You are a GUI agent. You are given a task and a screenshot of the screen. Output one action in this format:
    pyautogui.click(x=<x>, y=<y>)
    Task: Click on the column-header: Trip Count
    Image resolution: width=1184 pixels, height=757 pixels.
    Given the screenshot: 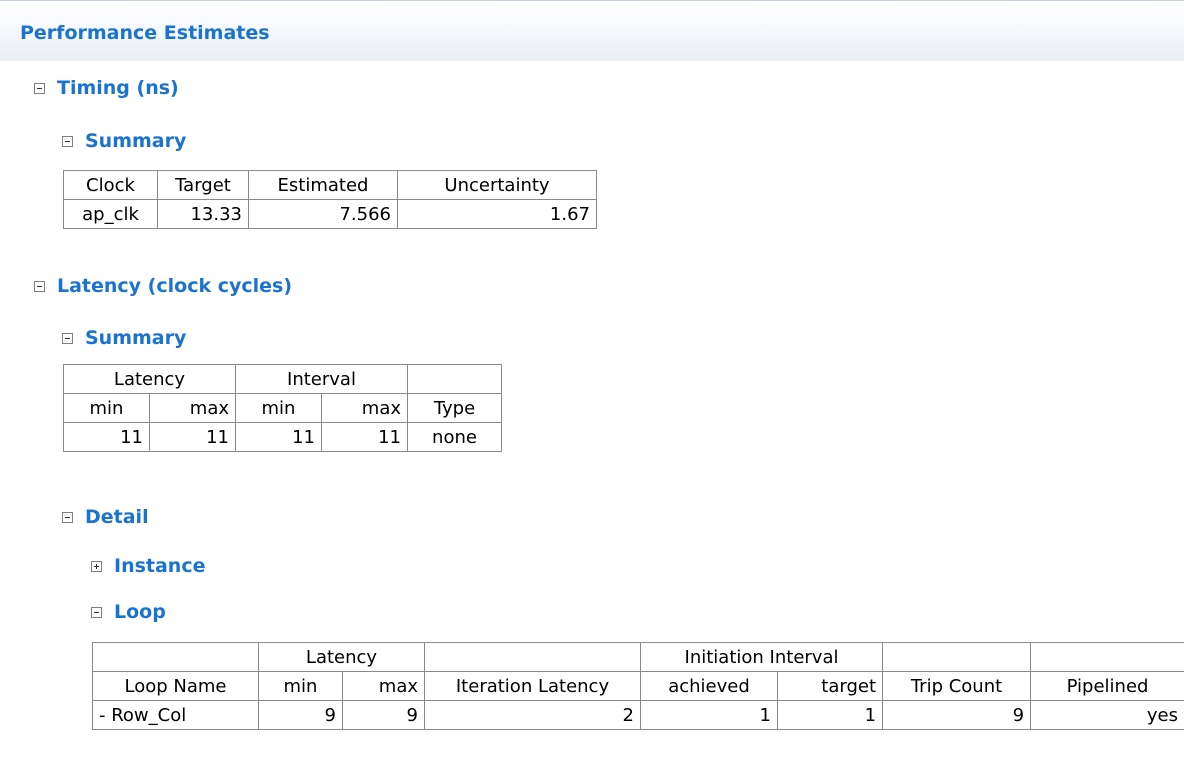 What is the action you would take?
    pyautogui.click(x=957, y=686)
    